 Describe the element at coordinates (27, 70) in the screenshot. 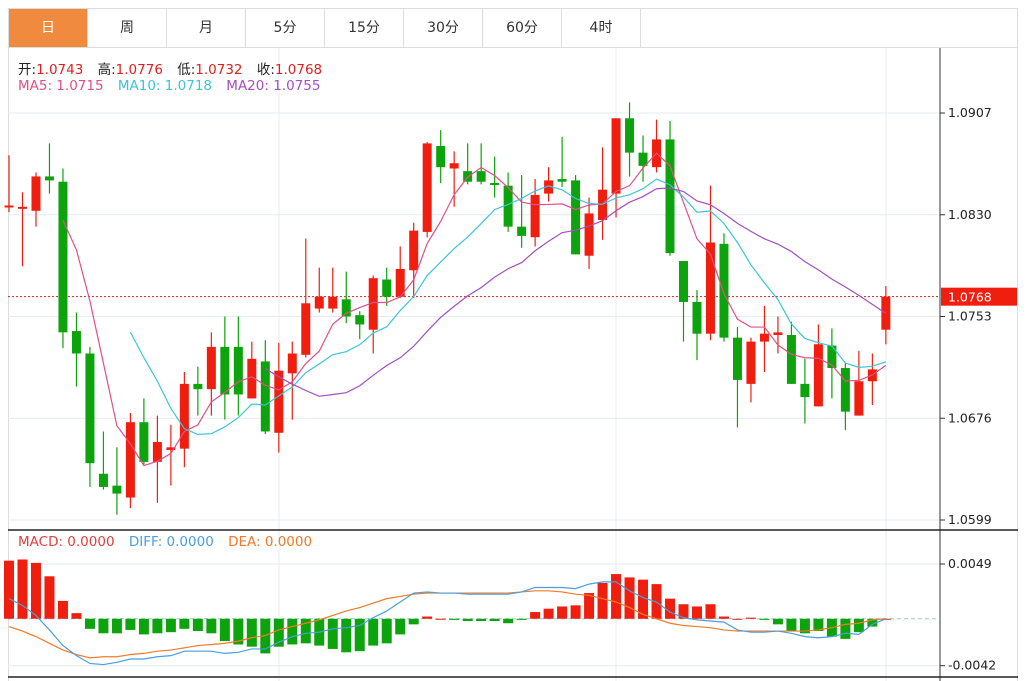

I see `open-label: 开:` at that location.